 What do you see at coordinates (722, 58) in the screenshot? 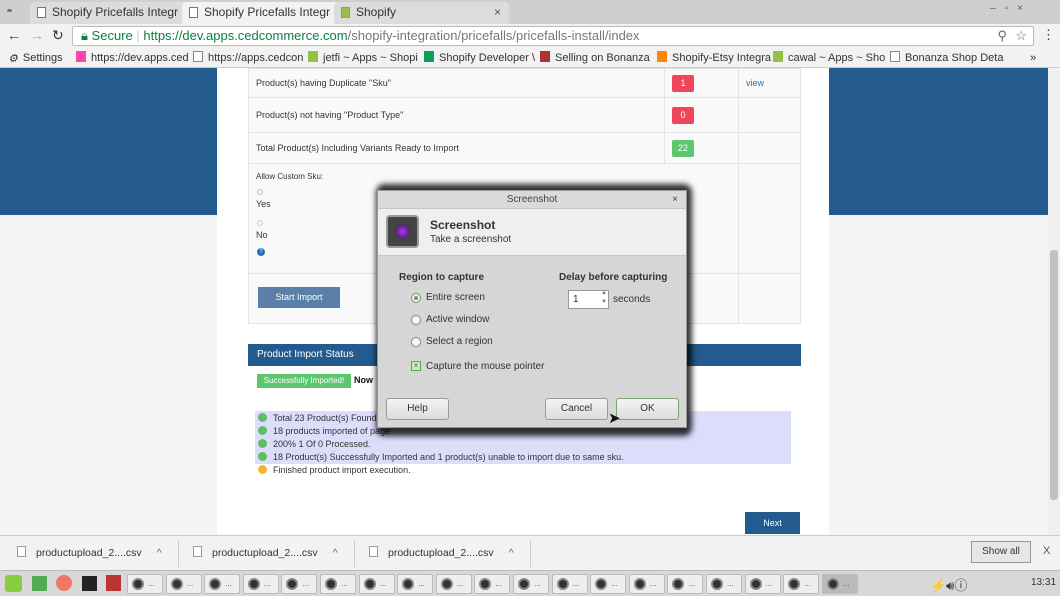
I see `bookmark-label: Shopify-Etsy Integra` at bounding box center [722, 58].